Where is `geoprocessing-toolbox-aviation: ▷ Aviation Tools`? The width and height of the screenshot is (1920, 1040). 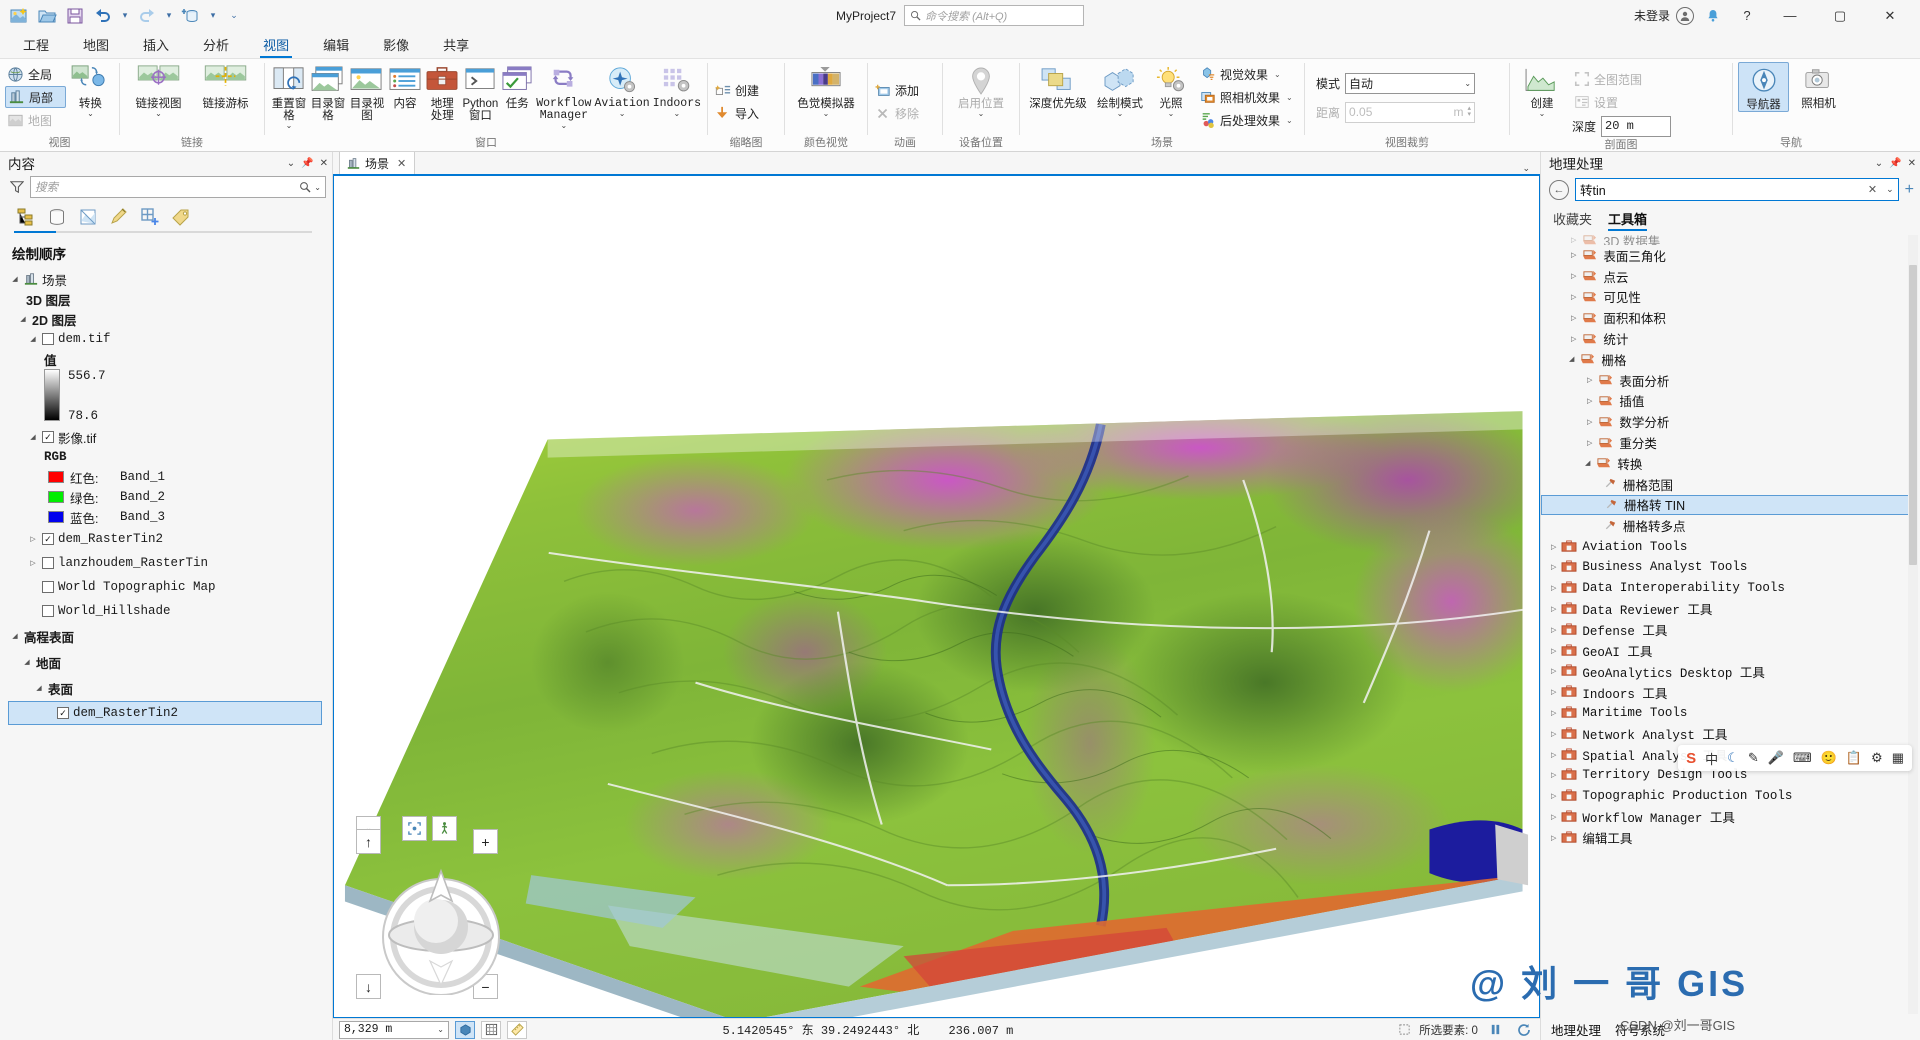 geoprocessing-toolbox-aviation: ▷ Aviation Tools is located at coordinates (1730, 546).